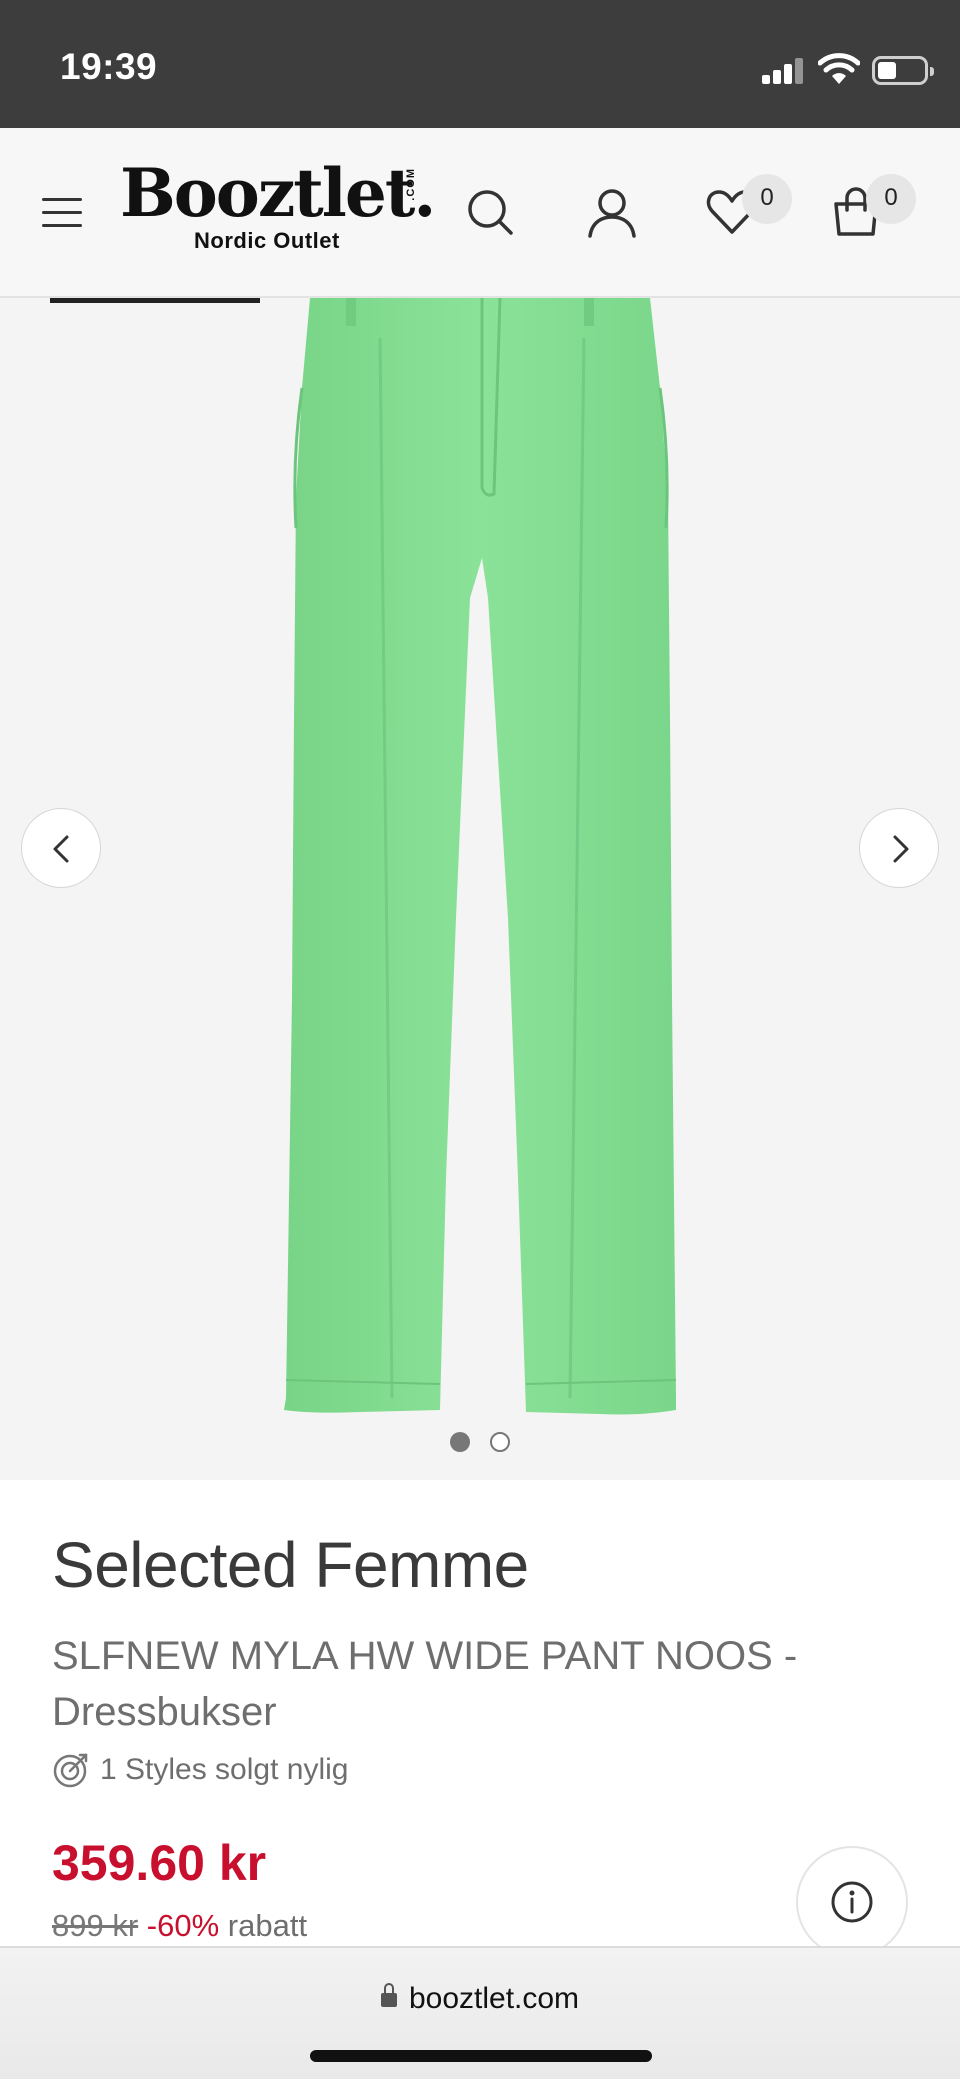 The image size is (960, 2079). I want to click on gallery-prev-button, so click(61, 848).